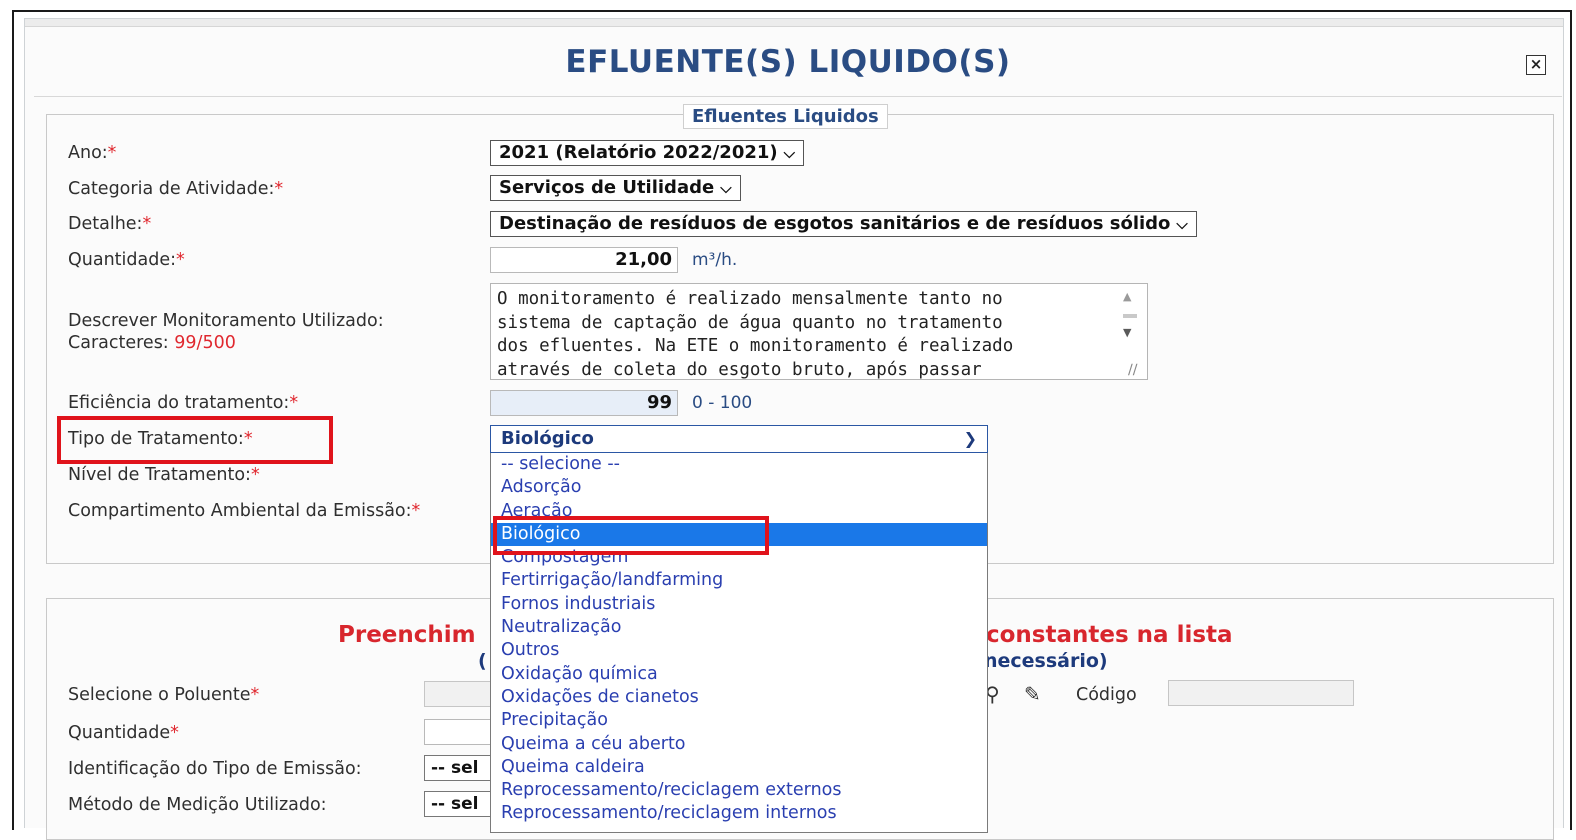 The height and width of the screenshot is (840, 1576). Describe the element at coordinates (739, 604) in the screenshot. I see `dropdown-option: Fornos industriais` at that location.